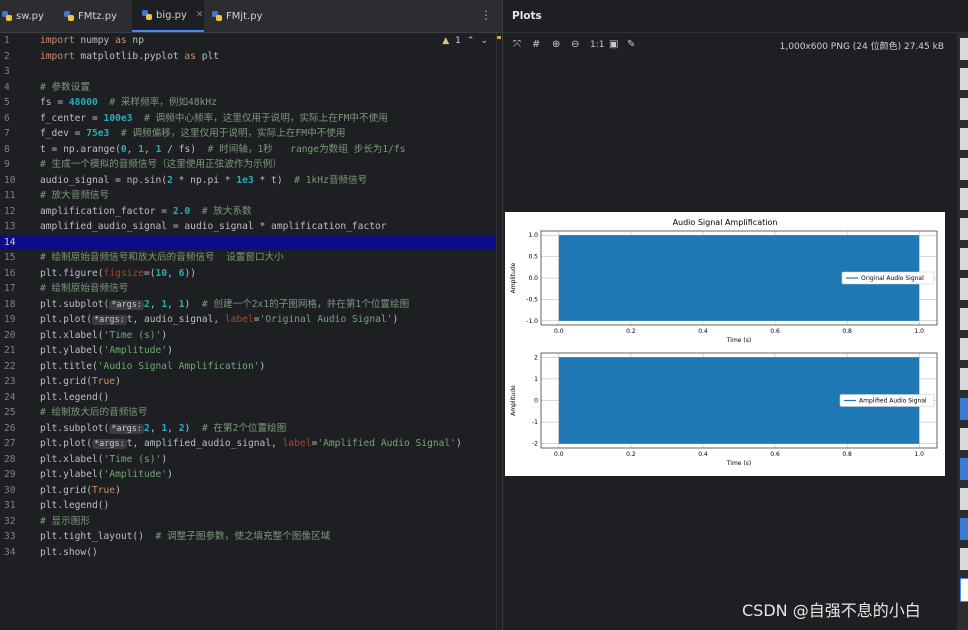 The width and height of the screenshot is (968, 630). I want to click on warning-marker, so click(499, 37).